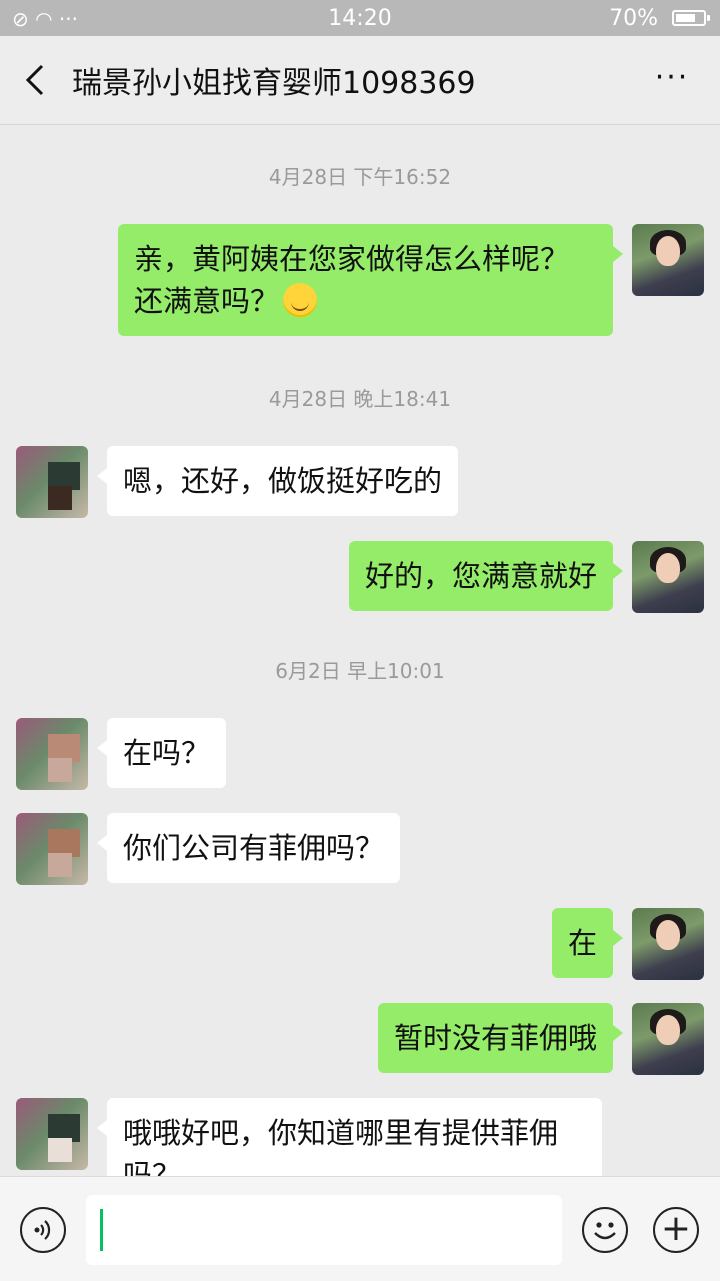 The width and height of the screenshot is (720, 1281). I want to click on more-functions-button: +, so click(676, 1230).